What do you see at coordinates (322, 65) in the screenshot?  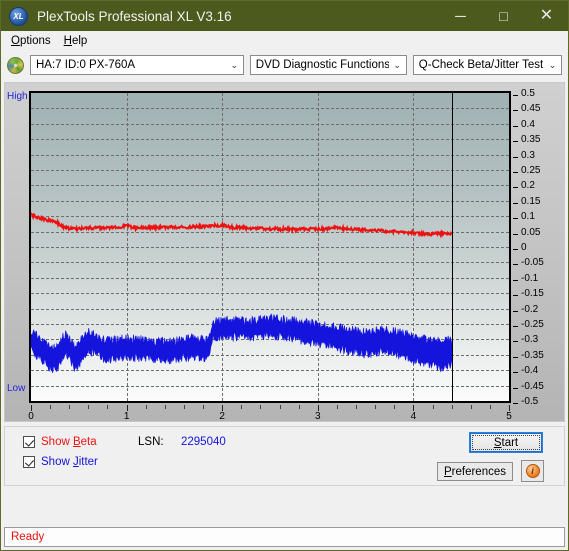 I see `function-select-value: DVD Diagnostic Functions` at bounding box center [322, 65].